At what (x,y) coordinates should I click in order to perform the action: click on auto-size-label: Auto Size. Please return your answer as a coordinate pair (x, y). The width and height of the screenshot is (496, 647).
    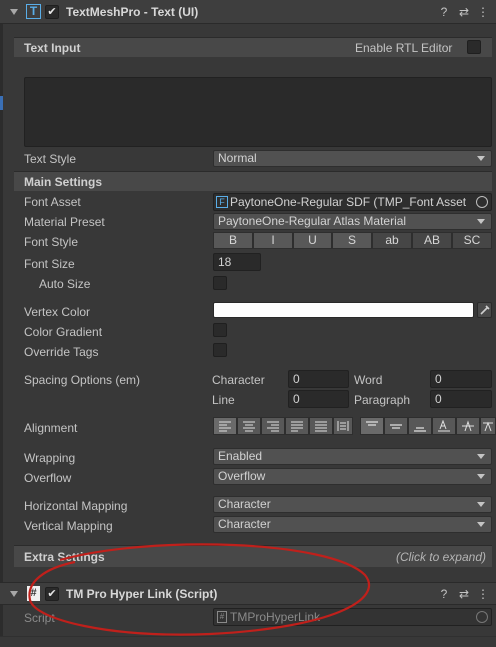
    Looking at the image, I should click on (65, 284).